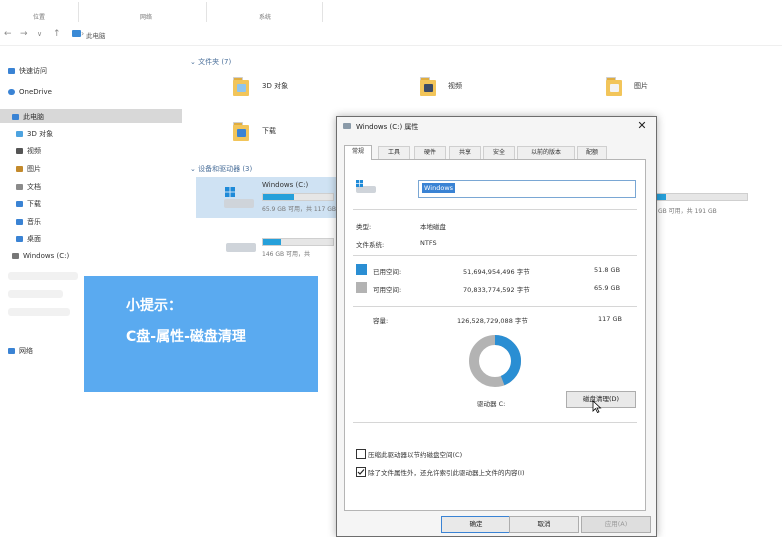  I want to click on folders-group-title: 文件夹 (7), so click(215, 62).